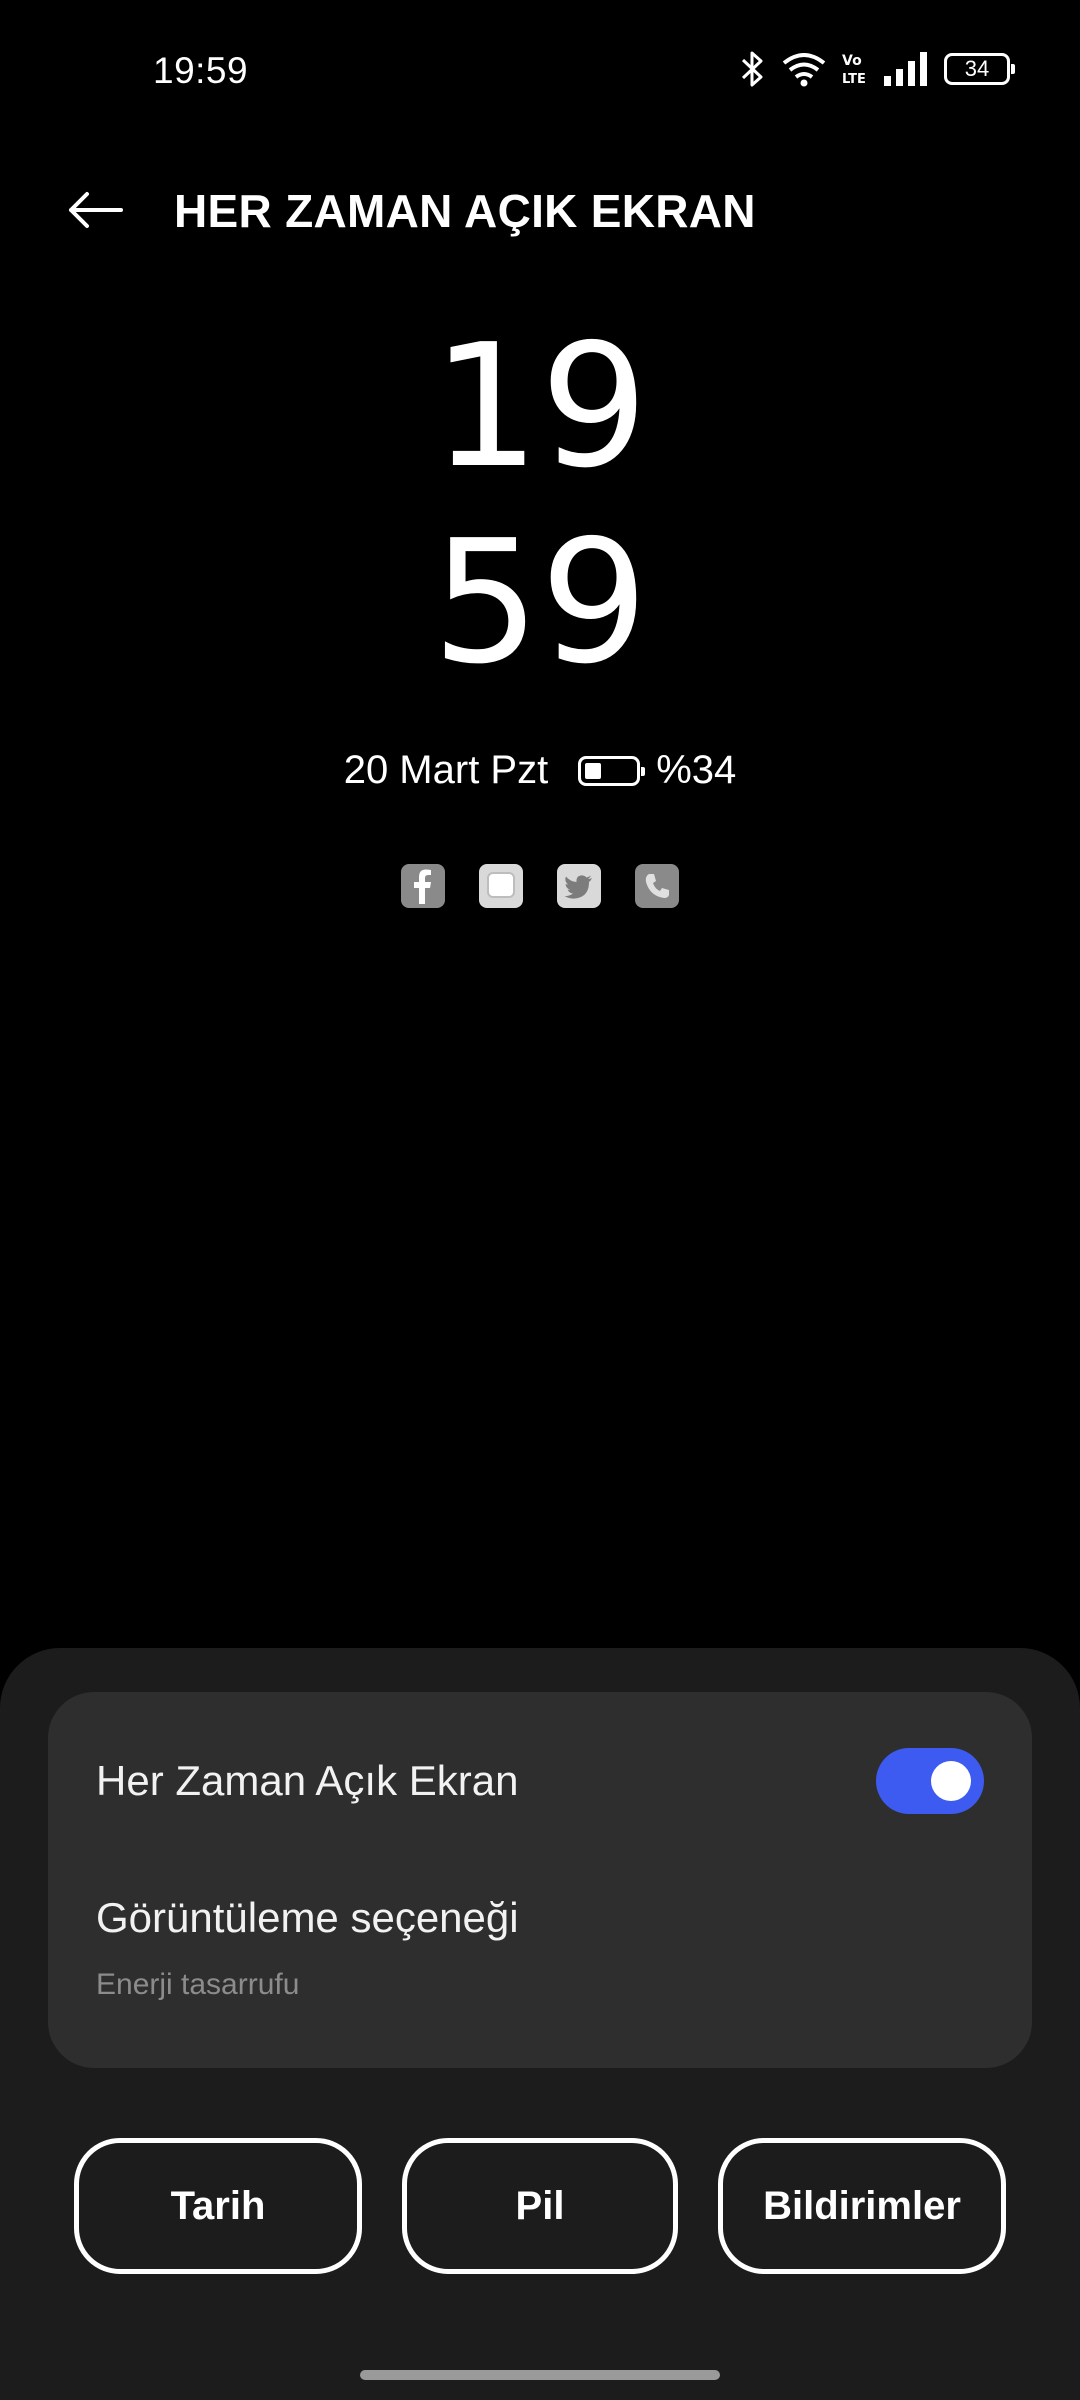 The width and height of the screenshot is (1080, 2400). I want to click on back-button, so click(95, 210).